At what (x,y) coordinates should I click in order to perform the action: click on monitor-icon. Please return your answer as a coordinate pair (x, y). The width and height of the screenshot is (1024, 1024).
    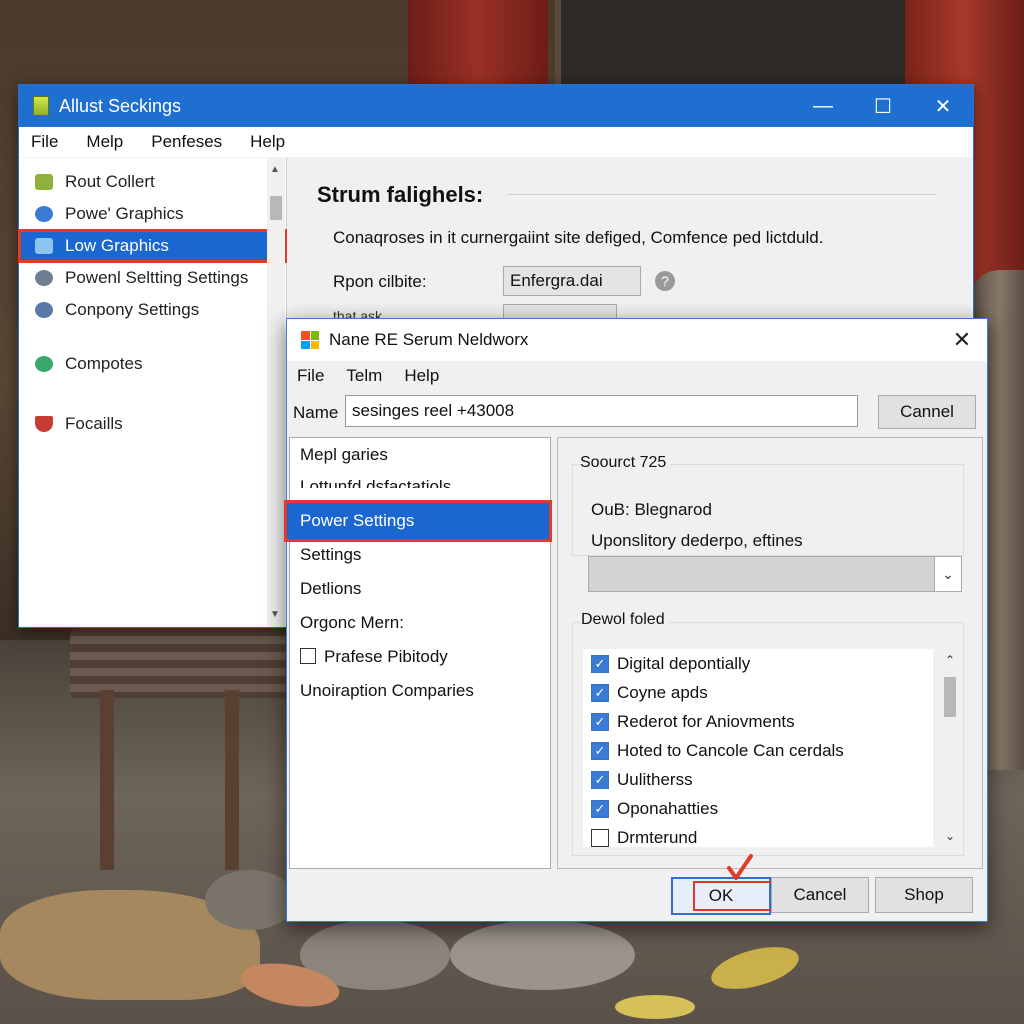
    Looking at the image, I should click on (44, 246).